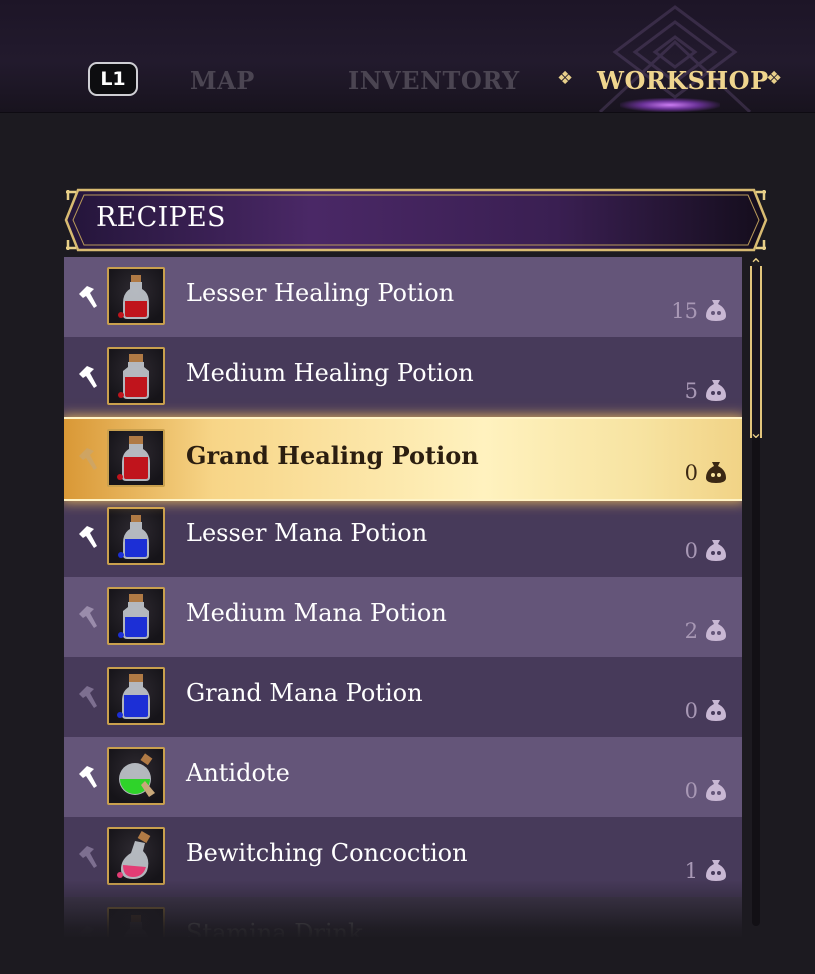 This screenshot has width=815, height=974. I want to click on recipe-list-scrollbar: ⌃ ⌄, so click(756, 598).